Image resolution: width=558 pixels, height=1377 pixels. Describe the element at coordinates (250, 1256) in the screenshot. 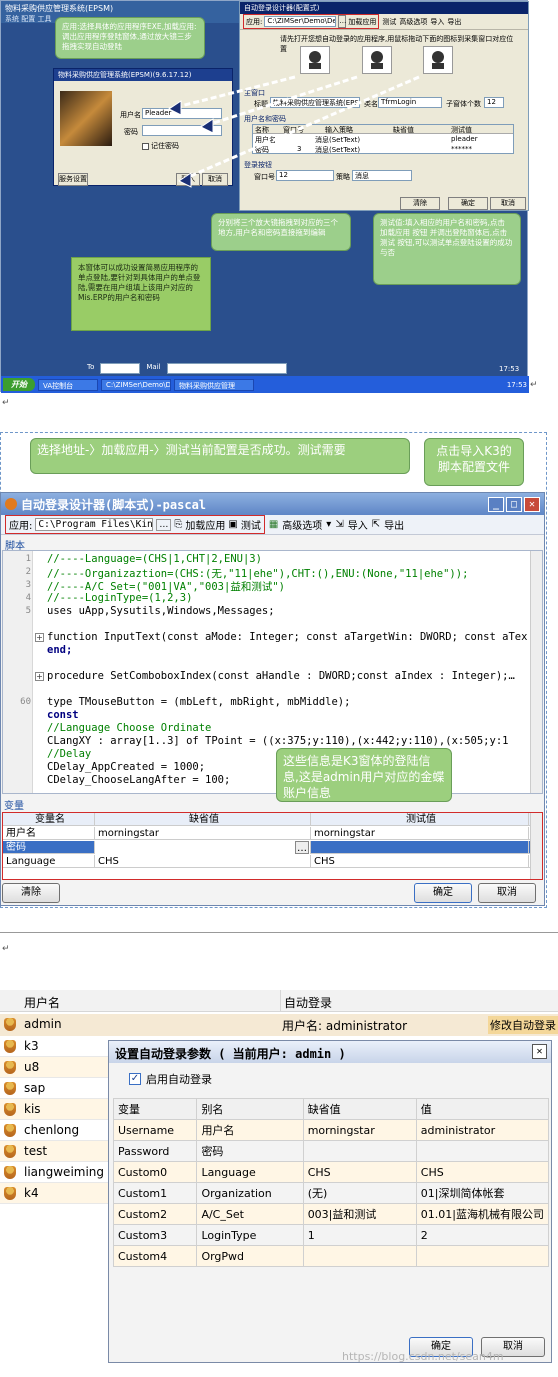

I see `cell: OrgPwd` at that location.